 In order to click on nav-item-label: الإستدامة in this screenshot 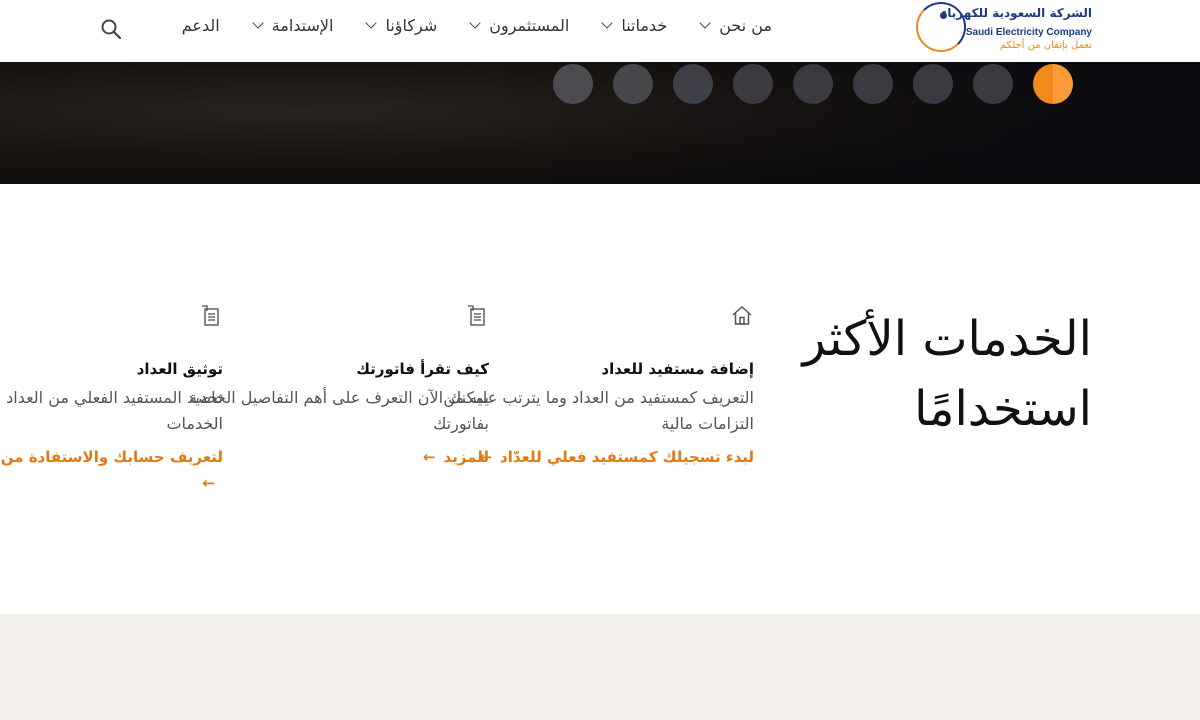, I will do `click(302, 25)`.